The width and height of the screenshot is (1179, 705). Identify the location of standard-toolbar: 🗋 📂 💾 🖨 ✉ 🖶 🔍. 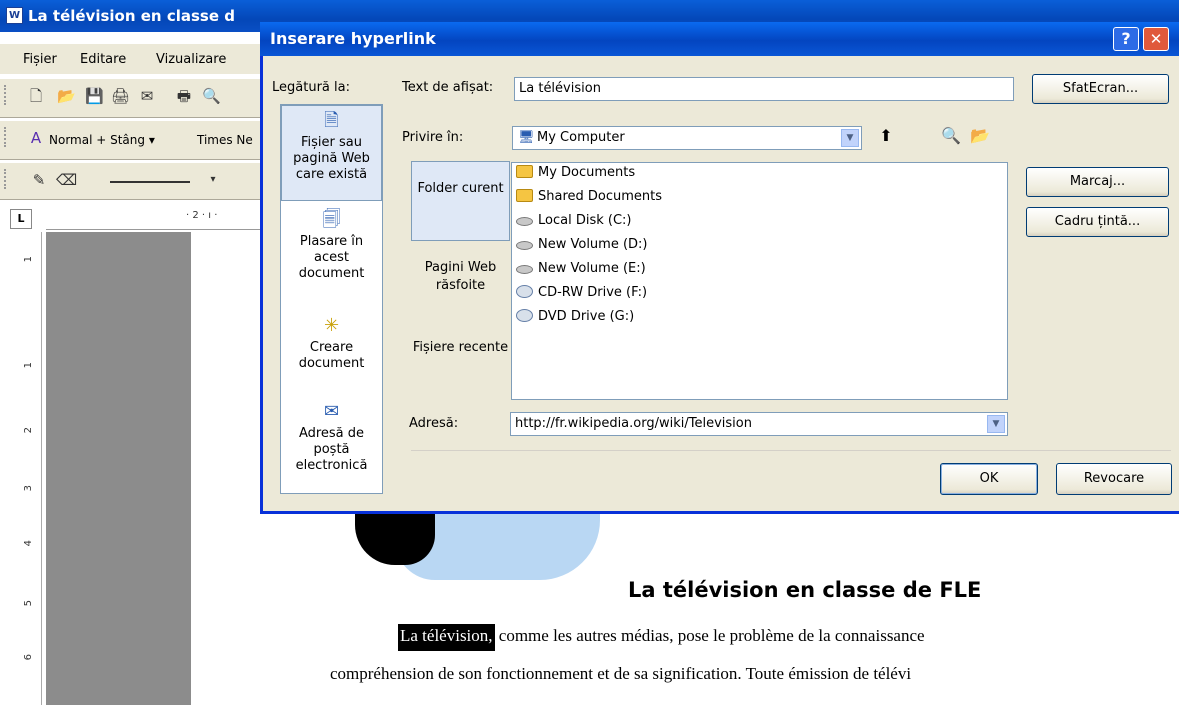
(135, 98).